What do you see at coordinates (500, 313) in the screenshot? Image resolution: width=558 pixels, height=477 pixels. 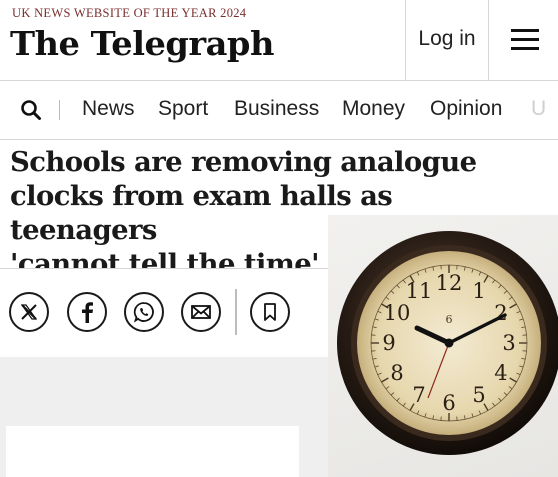 I see `clock-numeral: 2` at bounding box center [500, 313].